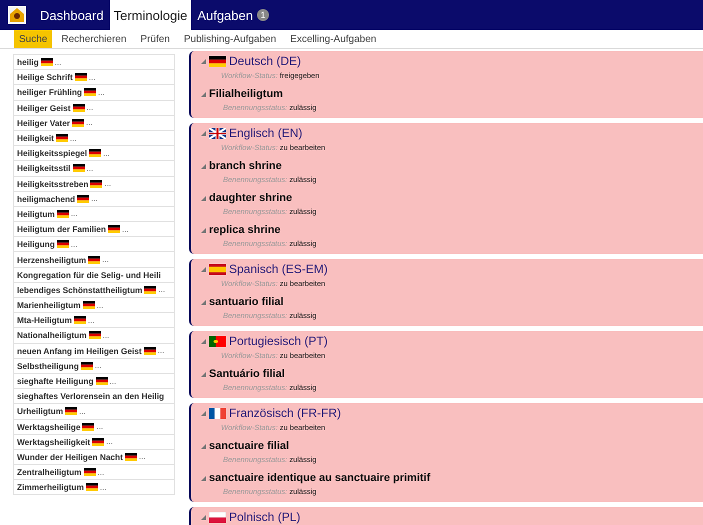 This screenshot has width=703, height=525. Describe the element at coordinates (233, 15) in the screenshot. I see `nav-tab: Aufgaben 1` at that location.